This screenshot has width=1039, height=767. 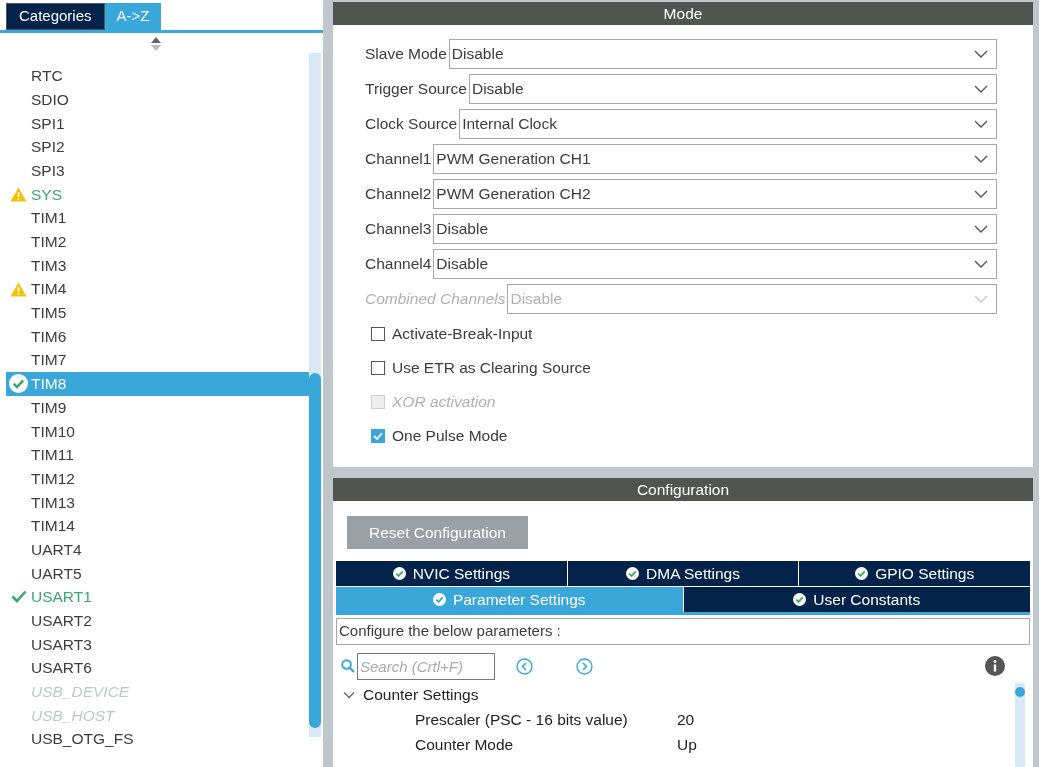 What do you see at coordinates (157, 549) in the screenshot?
I see `peripheral-list-item: UART4` at bounding box center [157, 549].